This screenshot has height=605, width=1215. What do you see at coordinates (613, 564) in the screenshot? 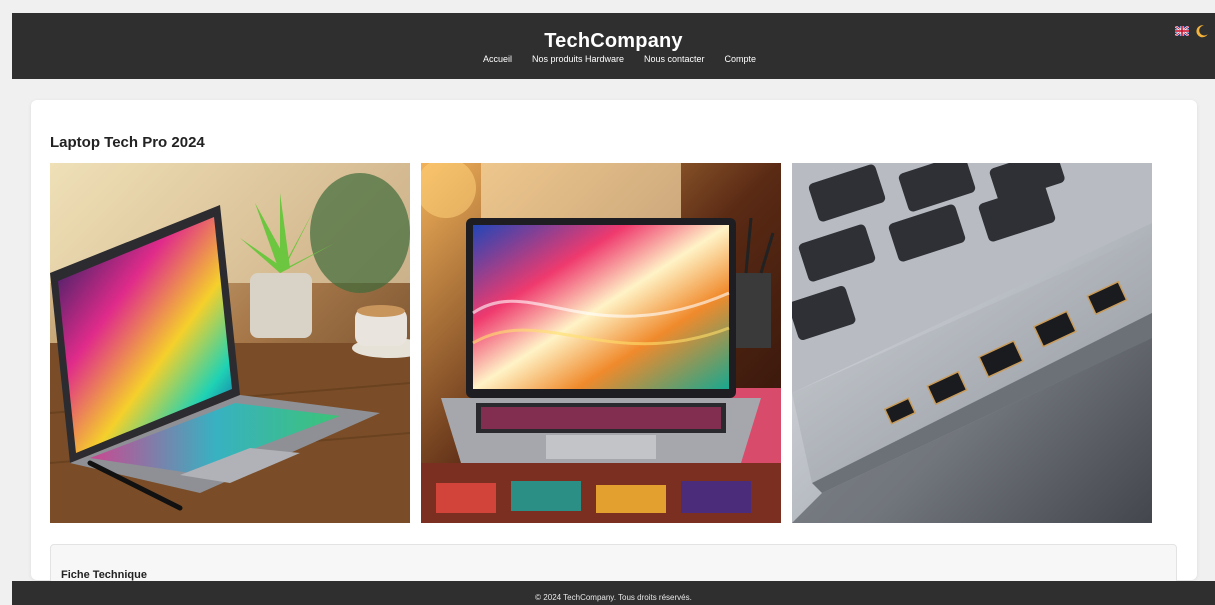
I see `tech-spec-panel: Fiche Technique` at bounding box center [613, 564].